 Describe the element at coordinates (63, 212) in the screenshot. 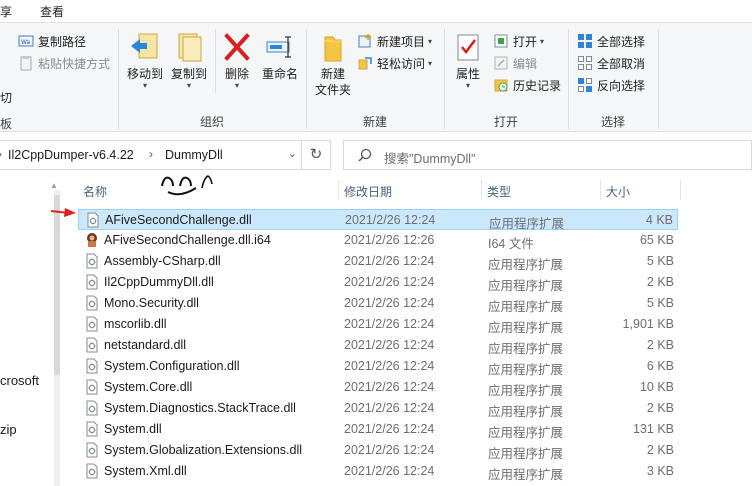

I see `red-arrow-annotation` at that location.